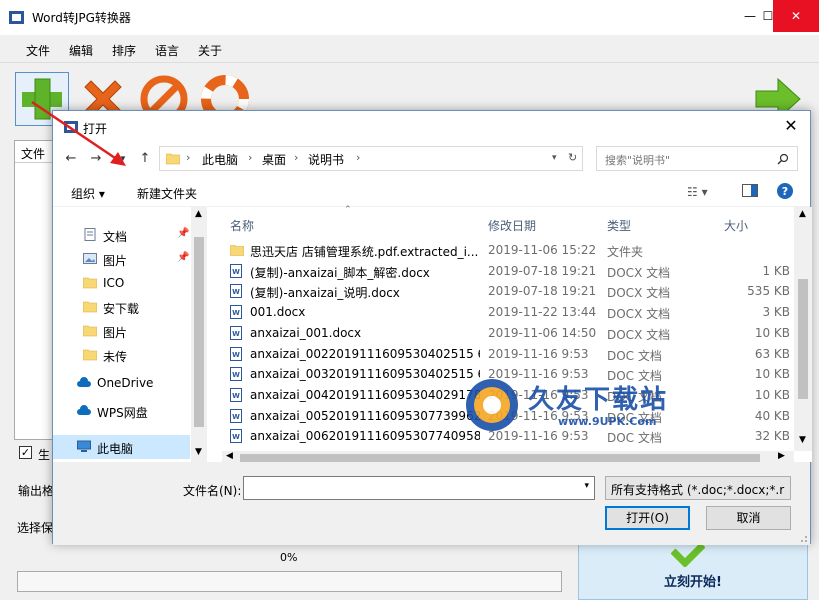 The height and width of the screenshot is (600, 819). Describe the element at coordinates (78, 133) in the screenshot. I see `annotation-arrow` at that location.